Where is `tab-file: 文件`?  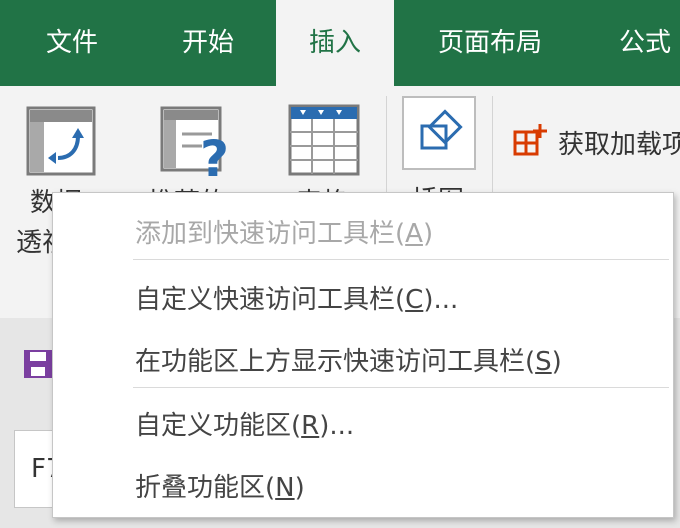
tab-file: 文件 is located at coordinates (72, 43).